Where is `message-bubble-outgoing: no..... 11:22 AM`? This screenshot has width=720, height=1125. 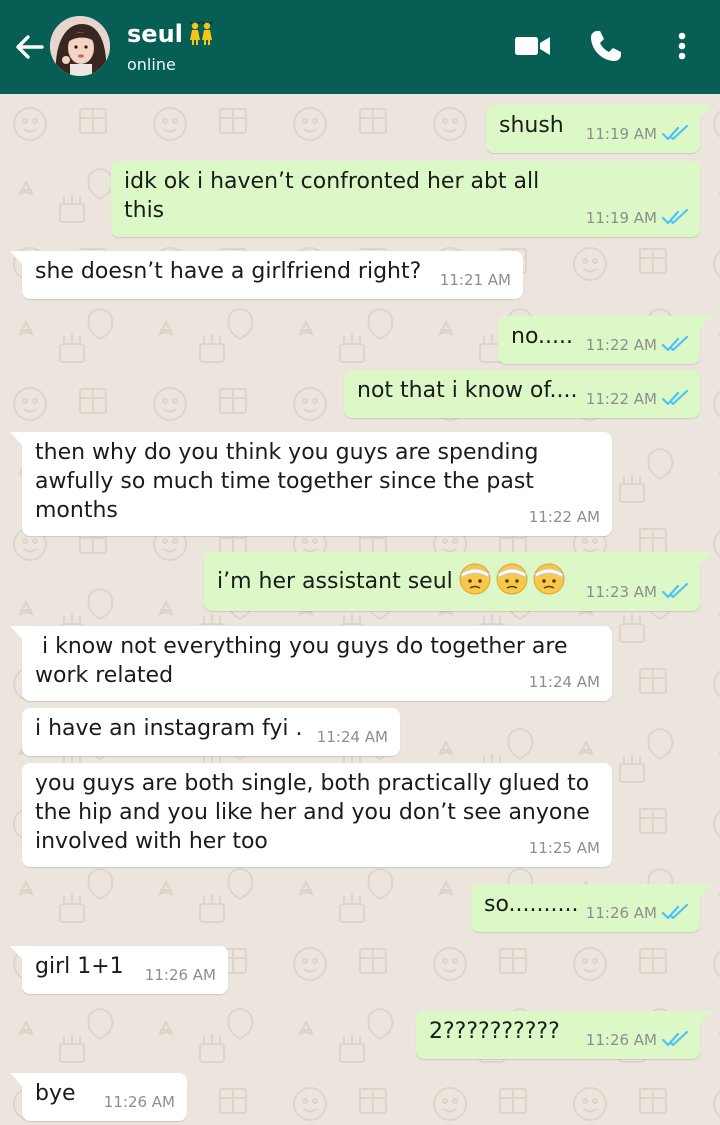 message-bubble-outgoing: no..... 11:22 AM is located at coordinates (605, 340).